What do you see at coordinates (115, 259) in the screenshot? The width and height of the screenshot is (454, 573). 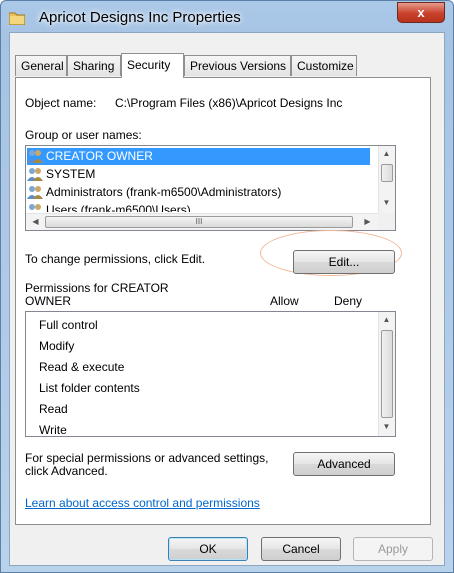 I see `change-permissions-text: To change permissions, click Edit.` at bounding box center [115, 259].